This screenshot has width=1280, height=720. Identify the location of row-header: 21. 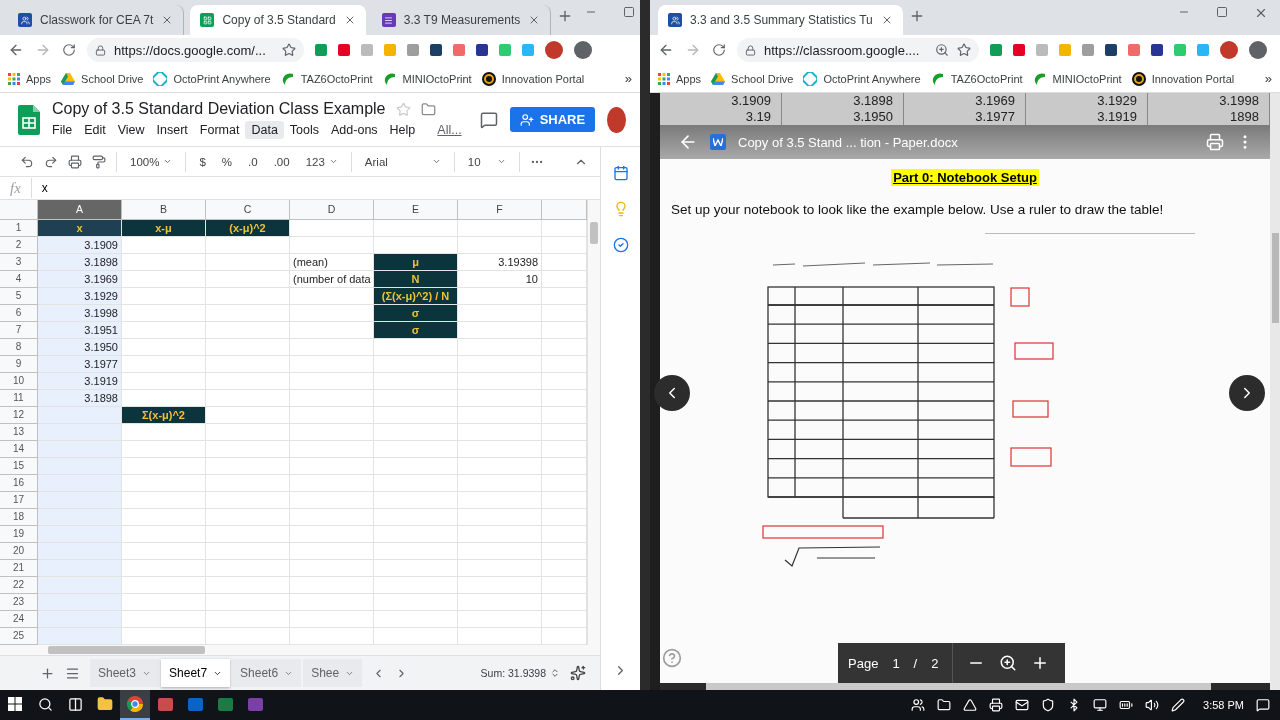
(19, 568).